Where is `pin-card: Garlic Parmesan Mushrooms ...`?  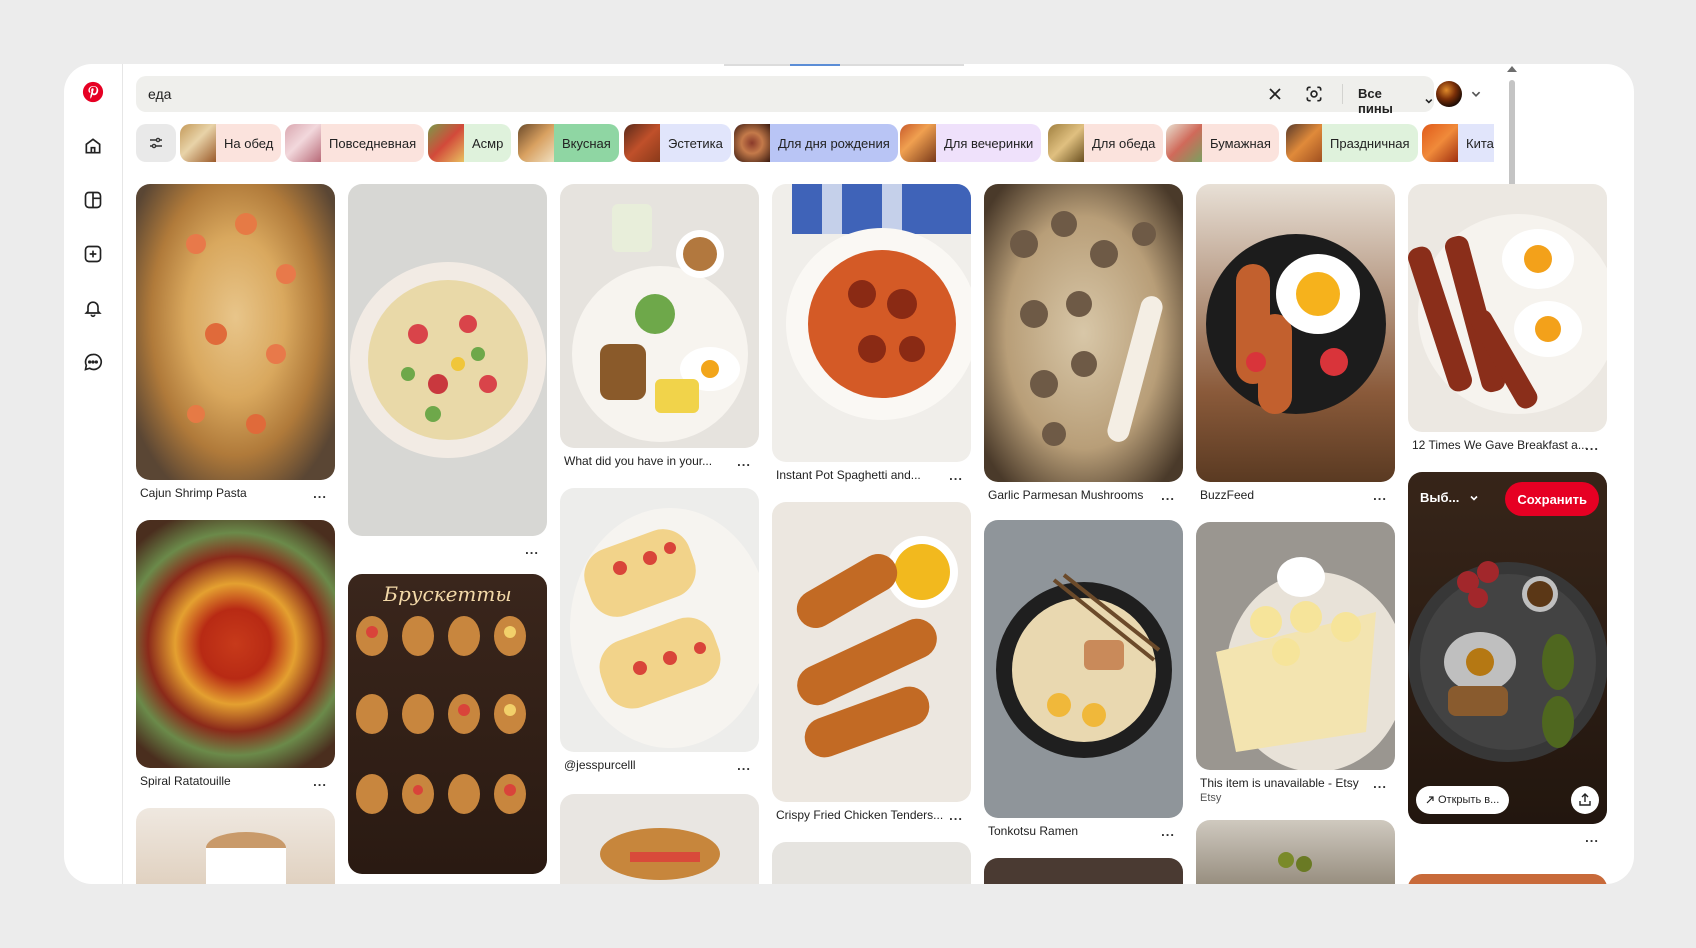 pin-card: Garlic Parmesan Mushrooms ... is located at coordinates (1083, 353).